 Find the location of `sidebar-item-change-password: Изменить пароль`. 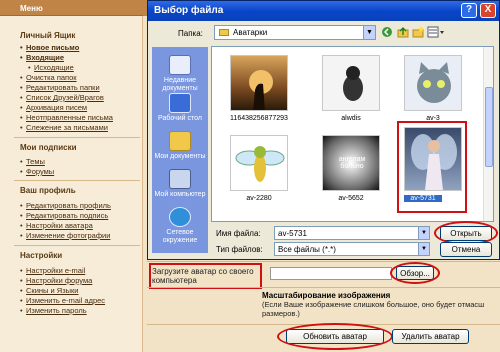

sidebar-item-change-password: Изменить пароль is located at coordinates (53, 310).